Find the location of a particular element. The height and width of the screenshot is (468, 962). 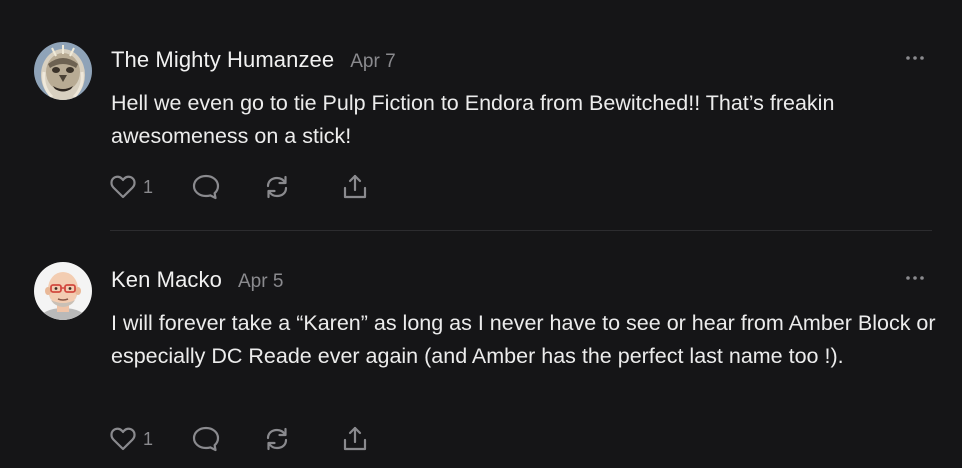

bald-man-glasses-avatar is located at coordinates (63, 291).